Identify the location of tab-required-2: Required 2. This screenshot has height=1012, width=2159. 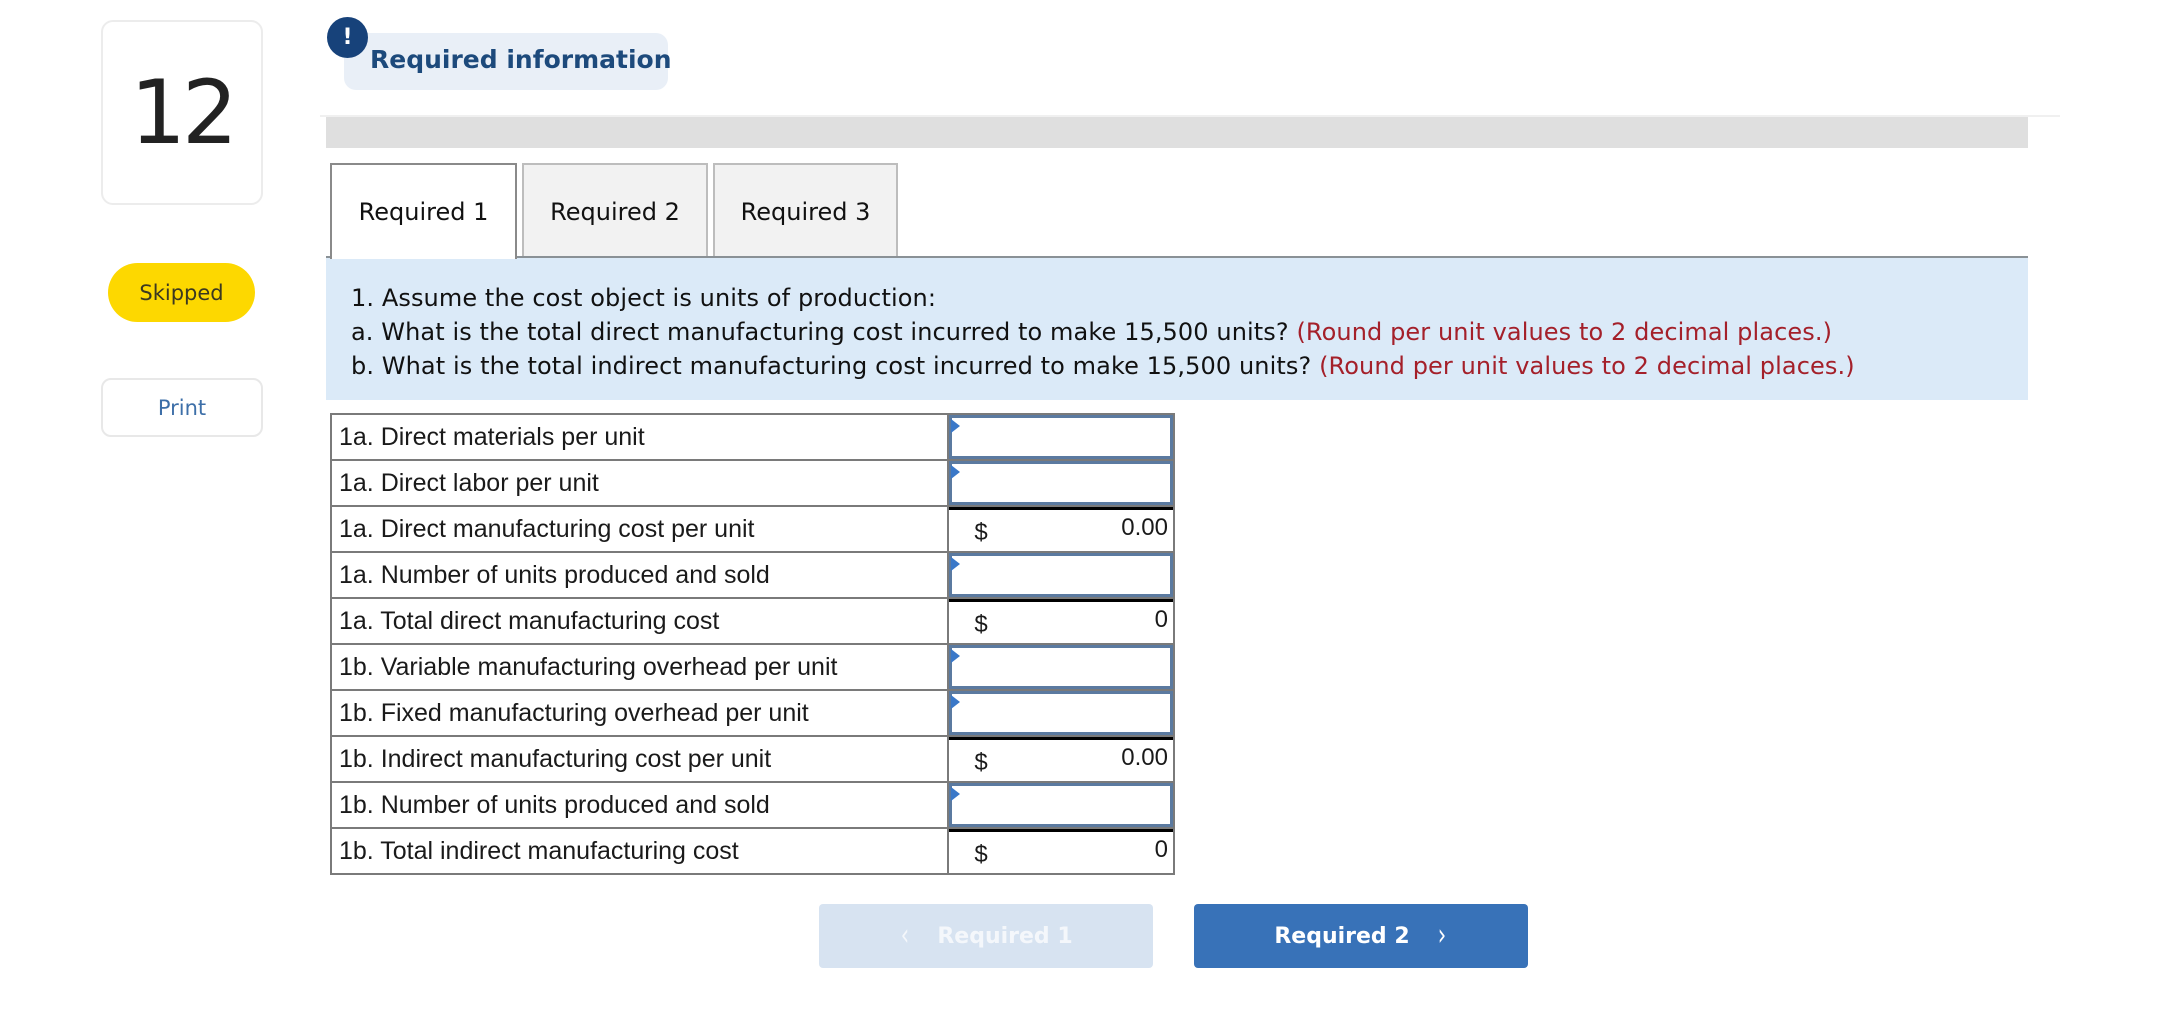
(615, 210).